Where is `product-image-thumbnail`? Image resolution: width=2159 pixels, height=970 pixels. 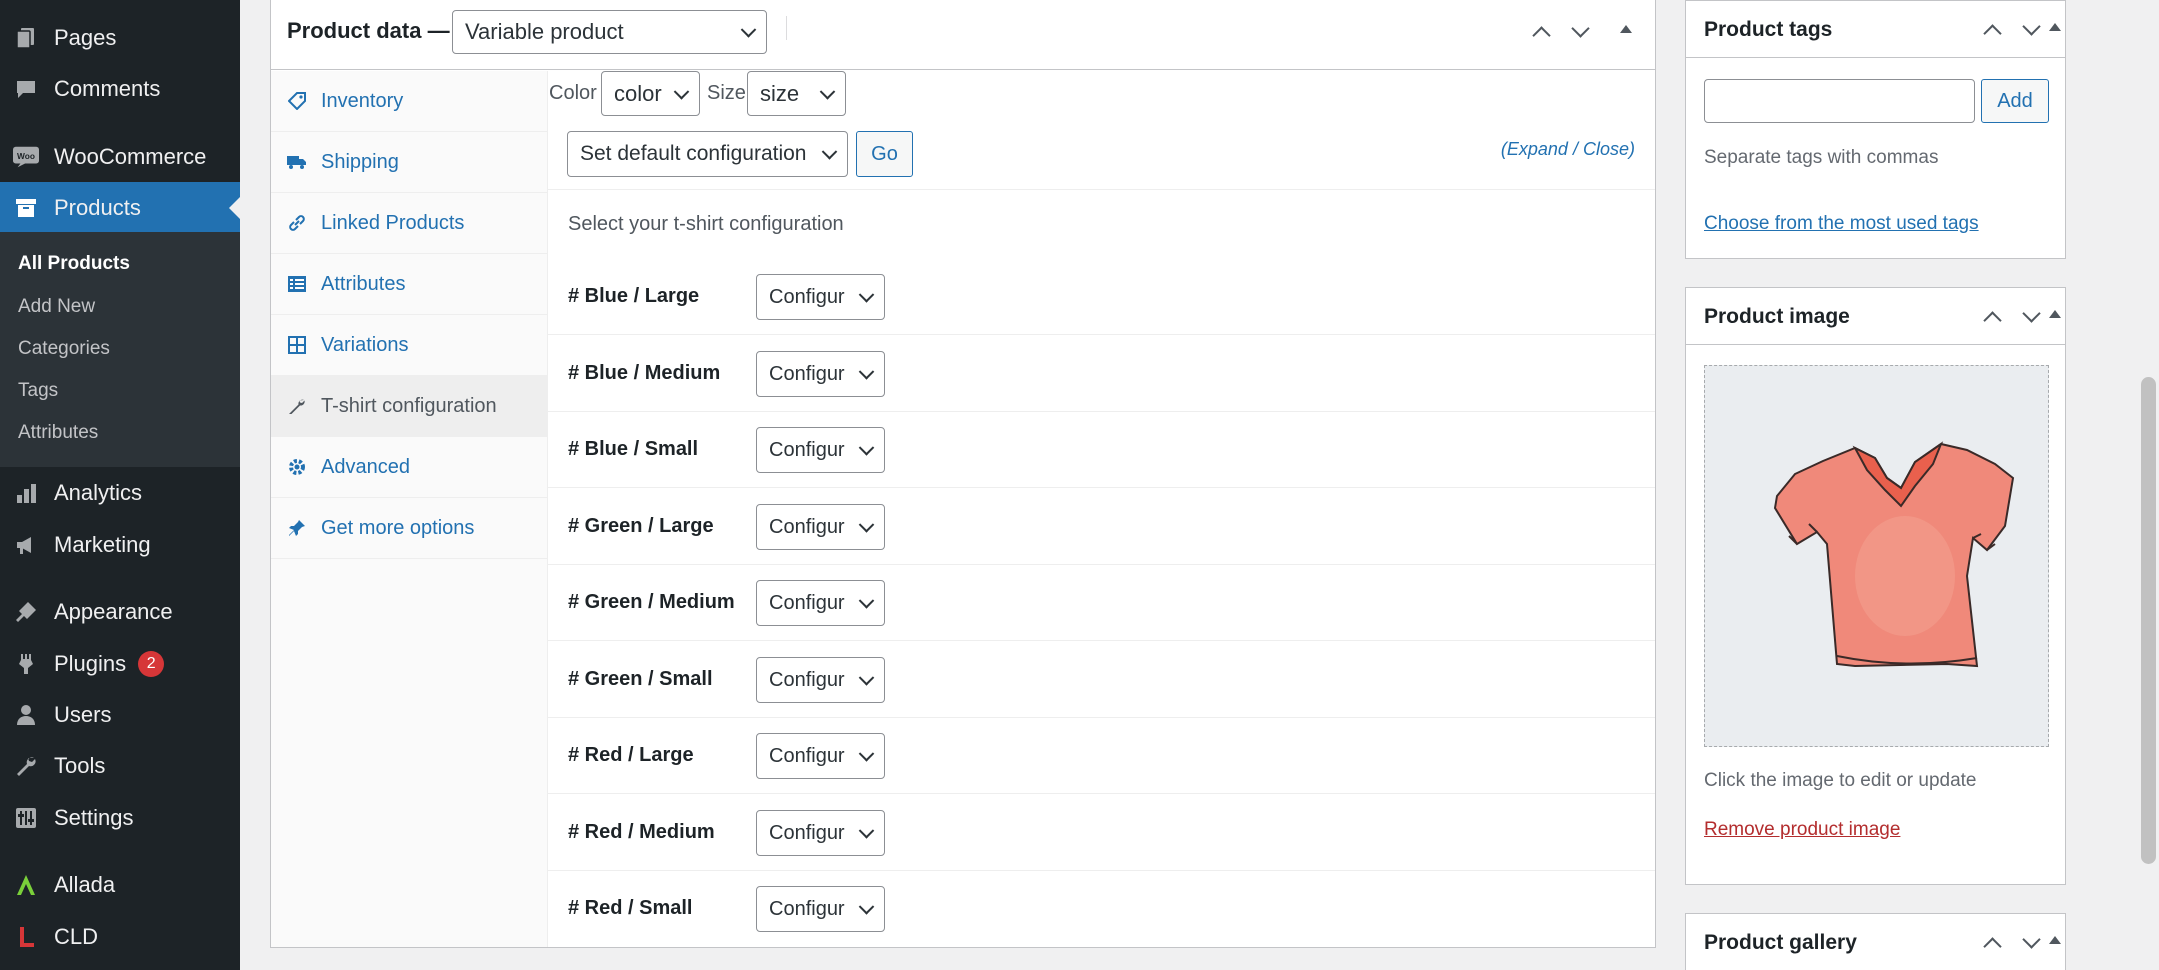
product-image-thumbnail is located at coordinates (1876, 556).